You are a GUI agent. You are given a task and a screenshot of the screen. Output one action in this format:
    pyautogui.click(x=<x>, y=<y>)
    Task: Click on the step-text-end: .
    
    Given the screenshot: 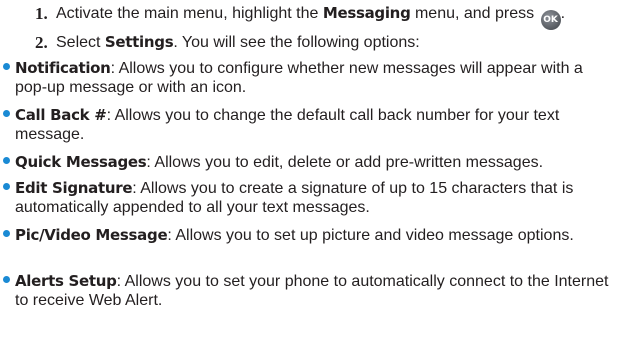 What is the action you would take?
    pyautogui.click(x=563, y=13)
    